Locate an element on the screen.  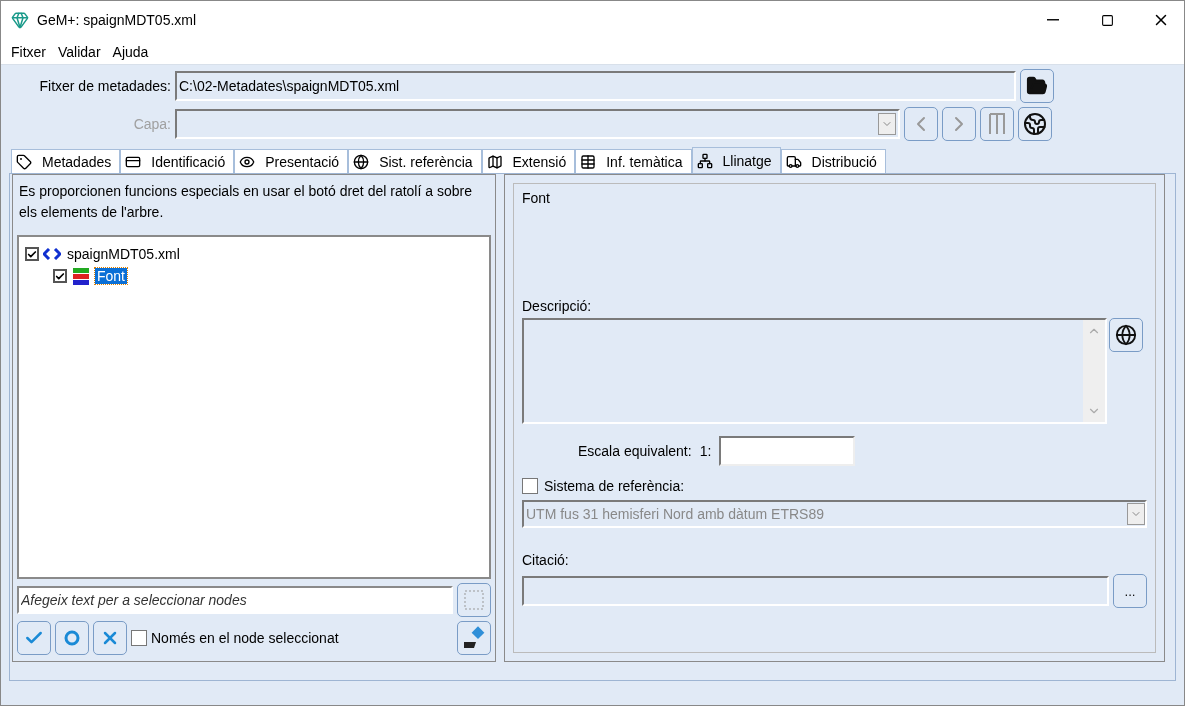
maximize-icon is located at coordinates (1107, 20).